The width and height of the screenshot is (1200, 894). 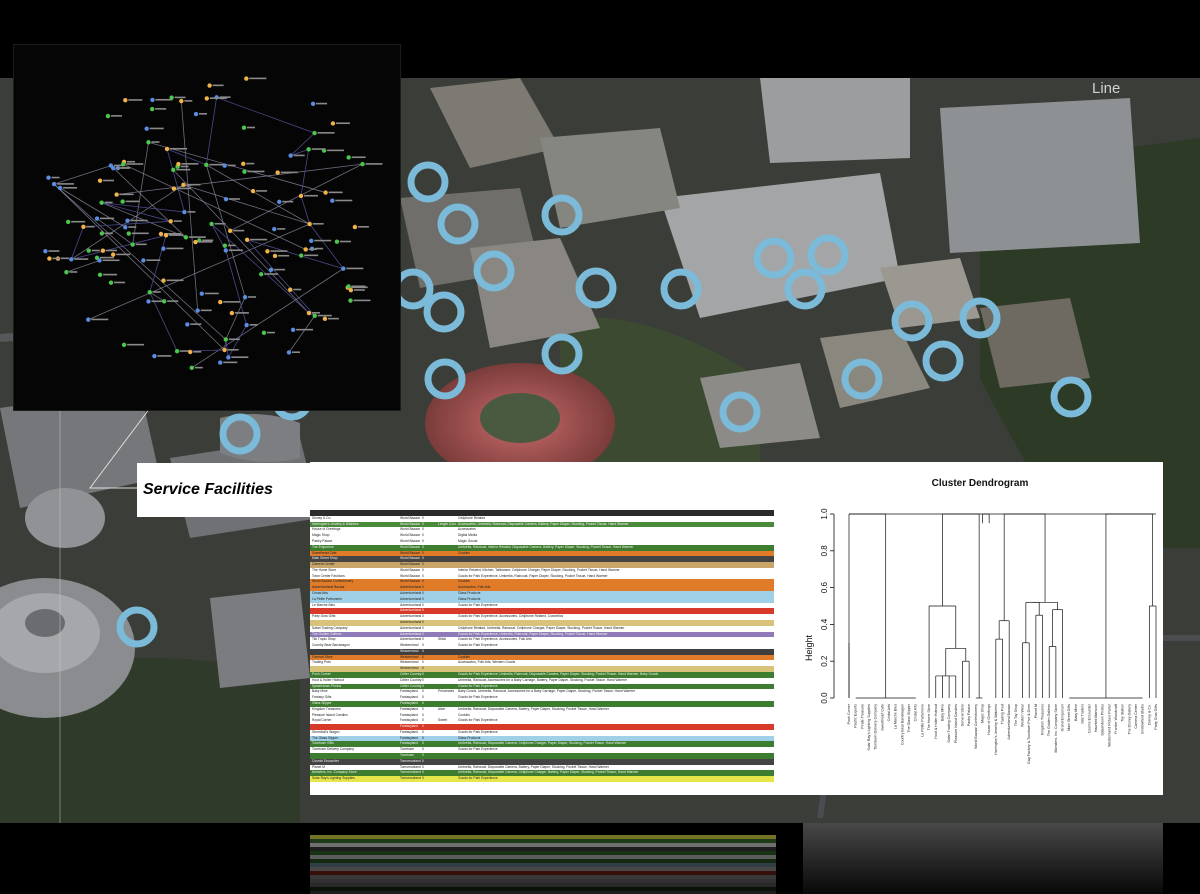 I want to click on table-cell-name: Solar Ray's Lighting Supplies, so click(x=333, y=778).